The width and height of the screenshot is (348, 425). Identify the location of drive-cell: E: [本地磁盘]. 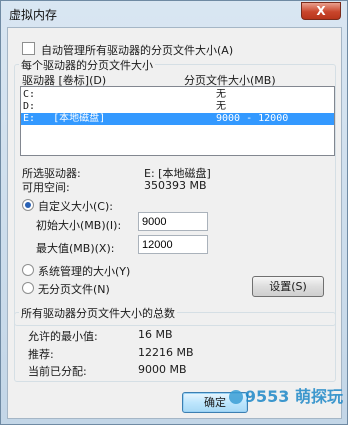
(64, 118).